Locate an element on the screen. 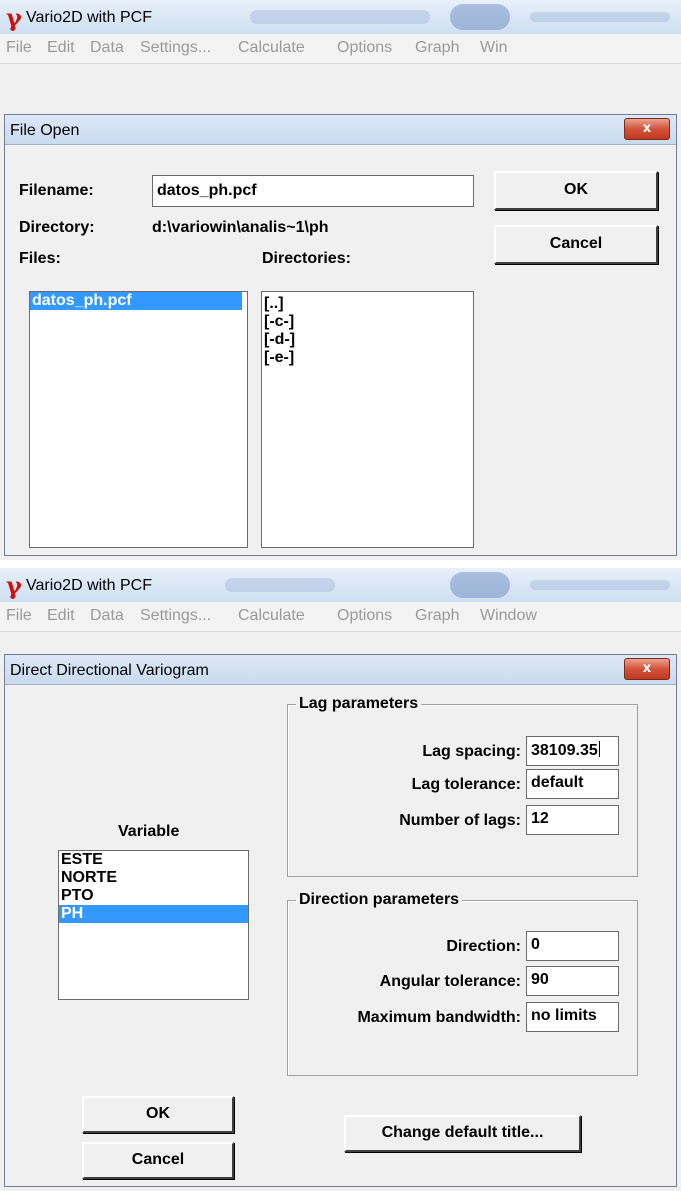 This screenshot has width=681, height=1191. menu-window: Win is located at coordinates (494, 48).